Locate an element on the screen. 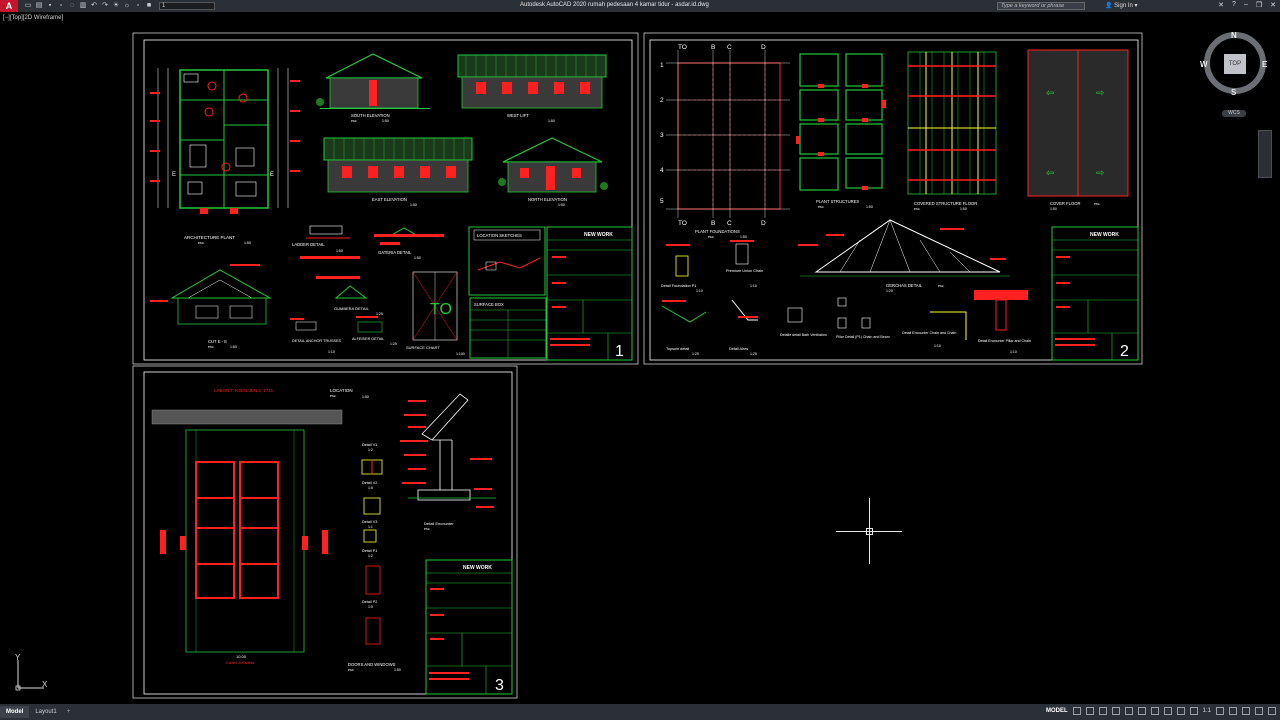  hardware-accel-icon is located at coordinates (1246, 711).